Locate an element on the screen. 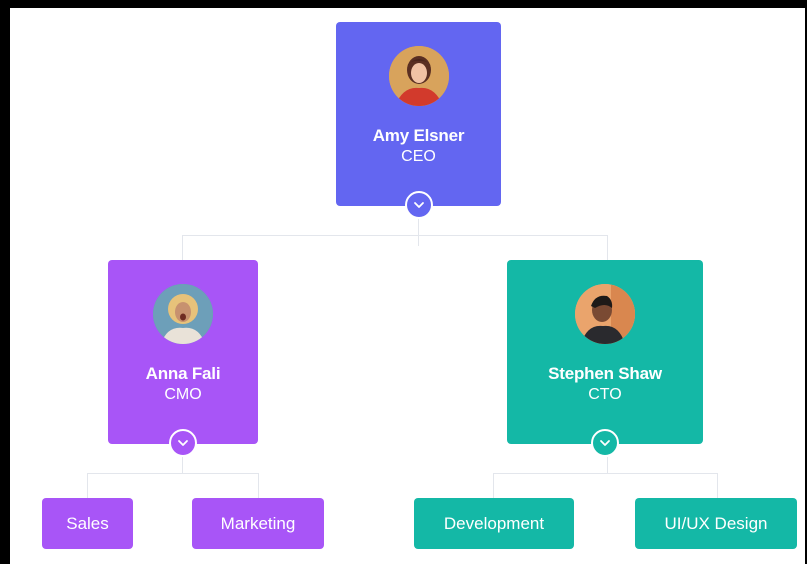 The height and width of the screenshot is (564, 807). cmo-name: Anna Fali is located at coordinates (183, 373).